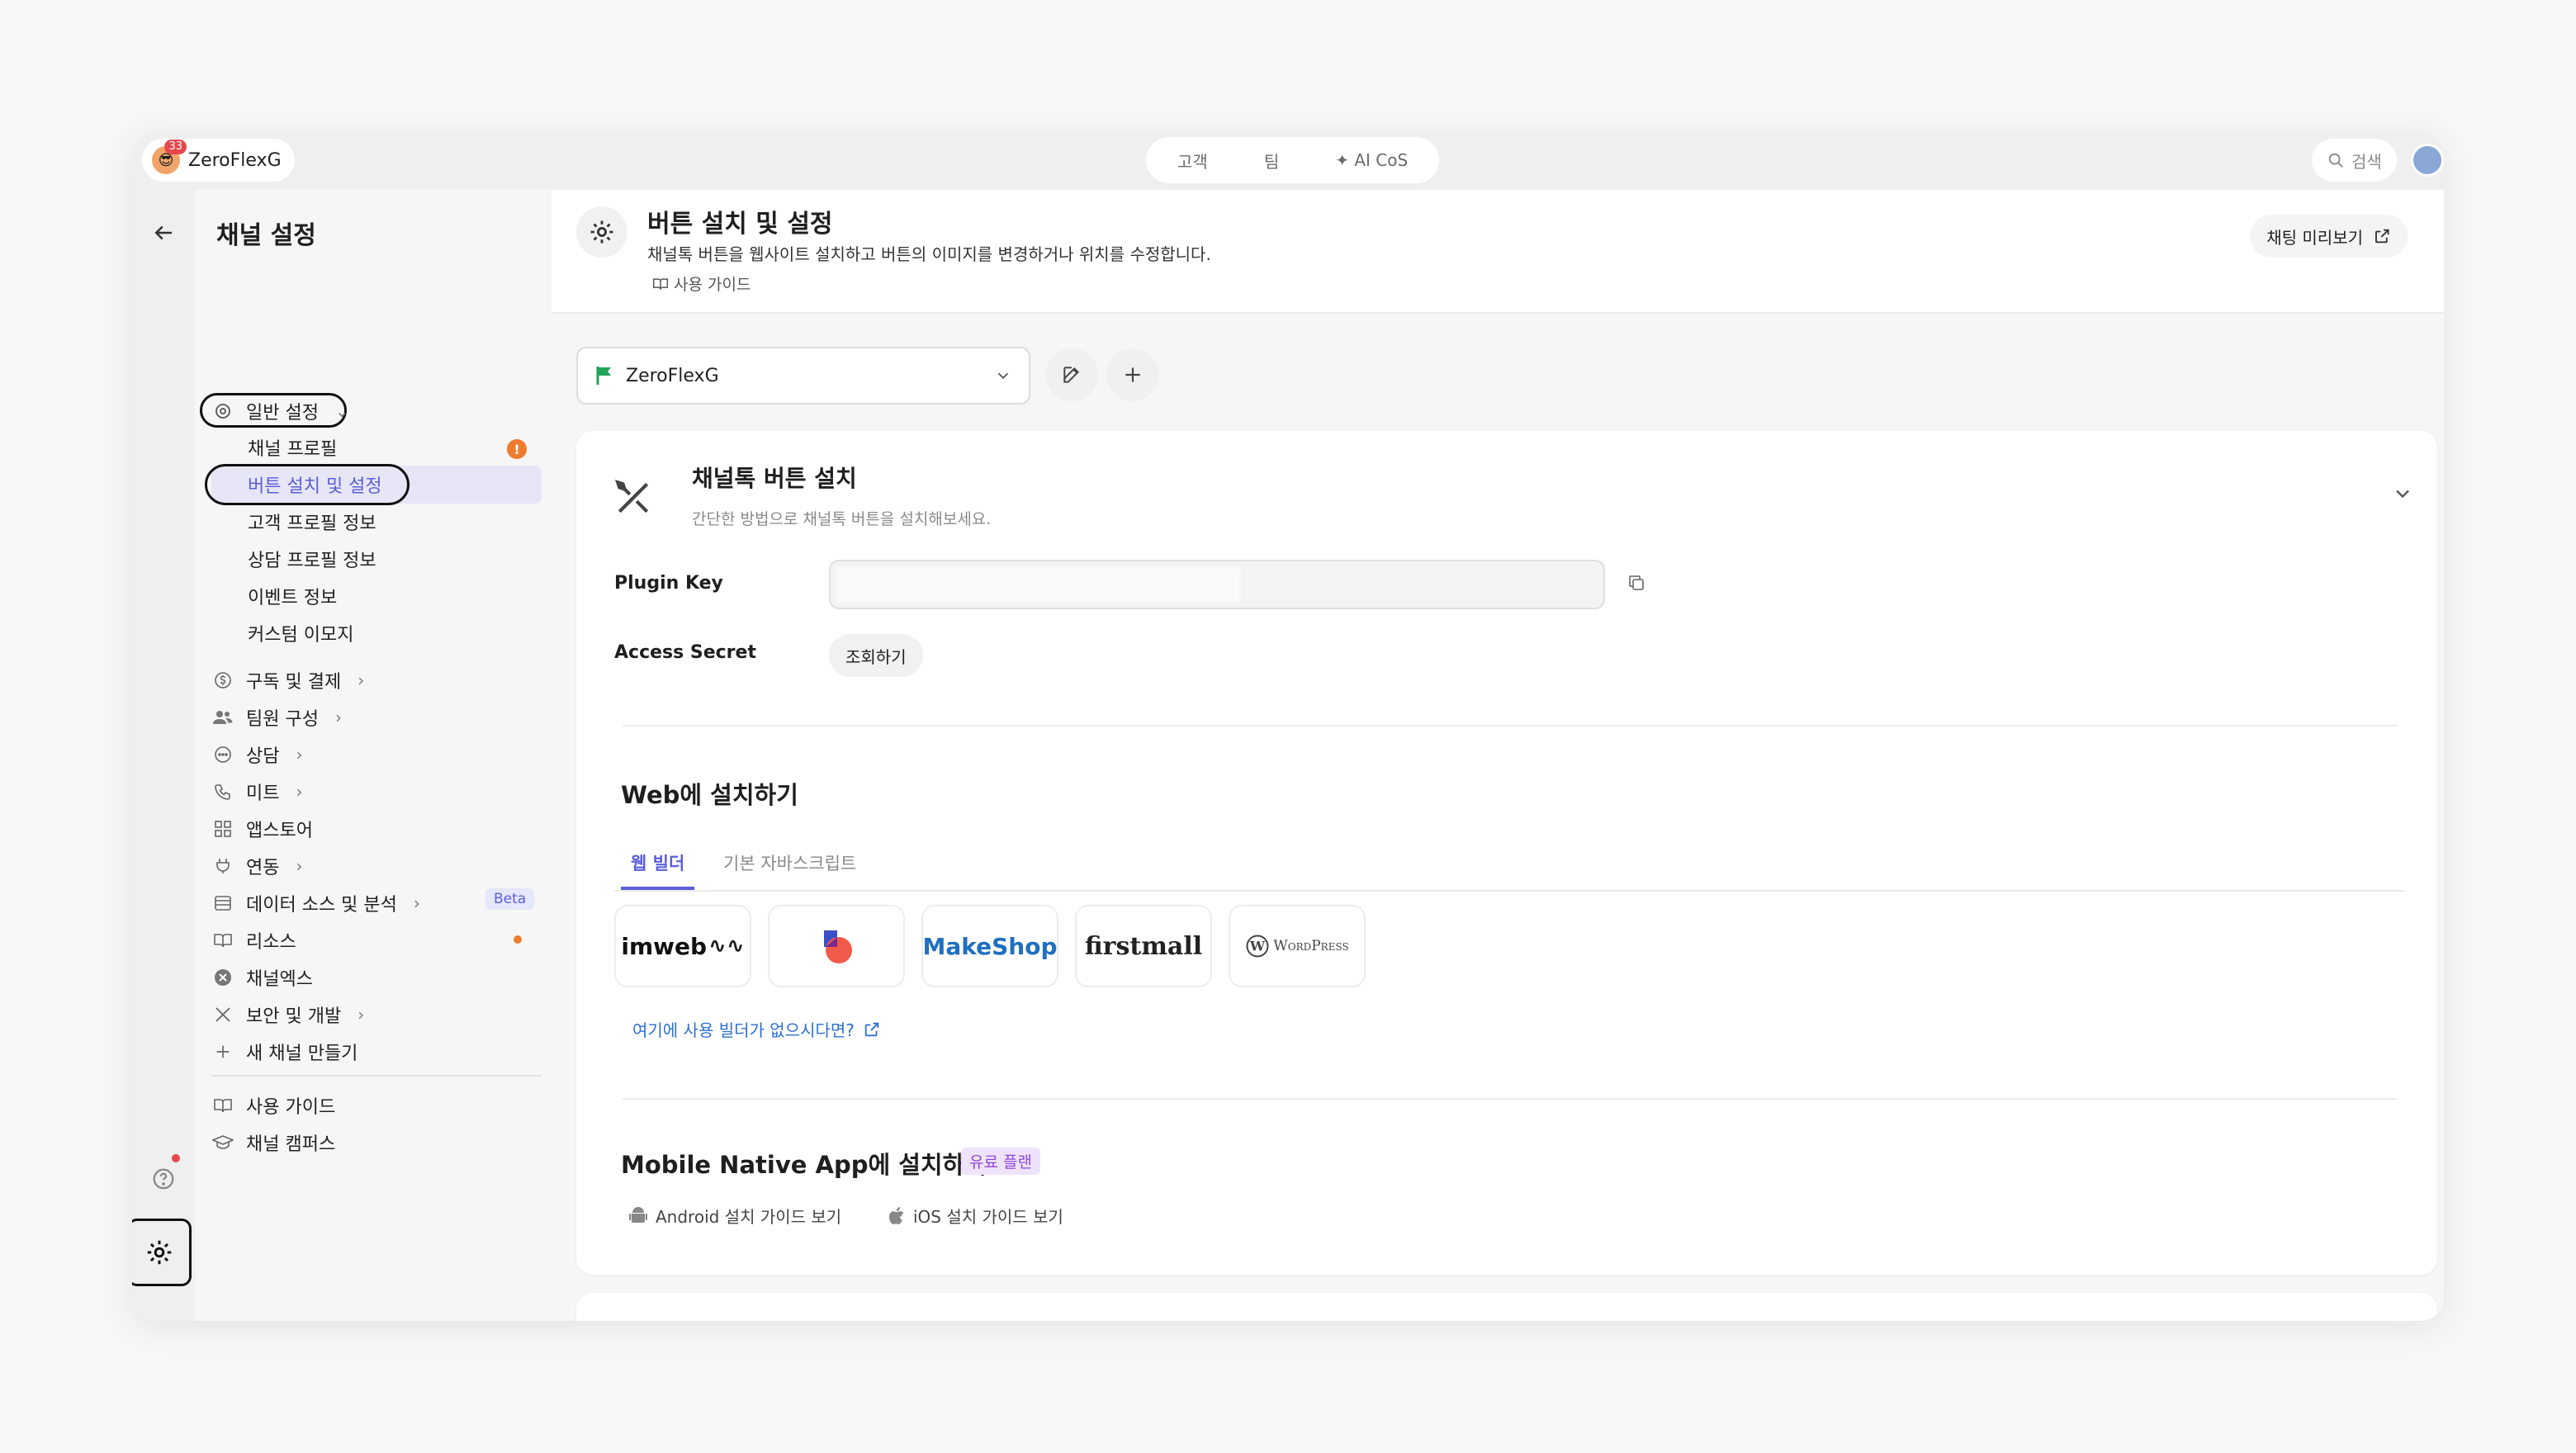  I want to click on edit-icon, so click(1071, 375).